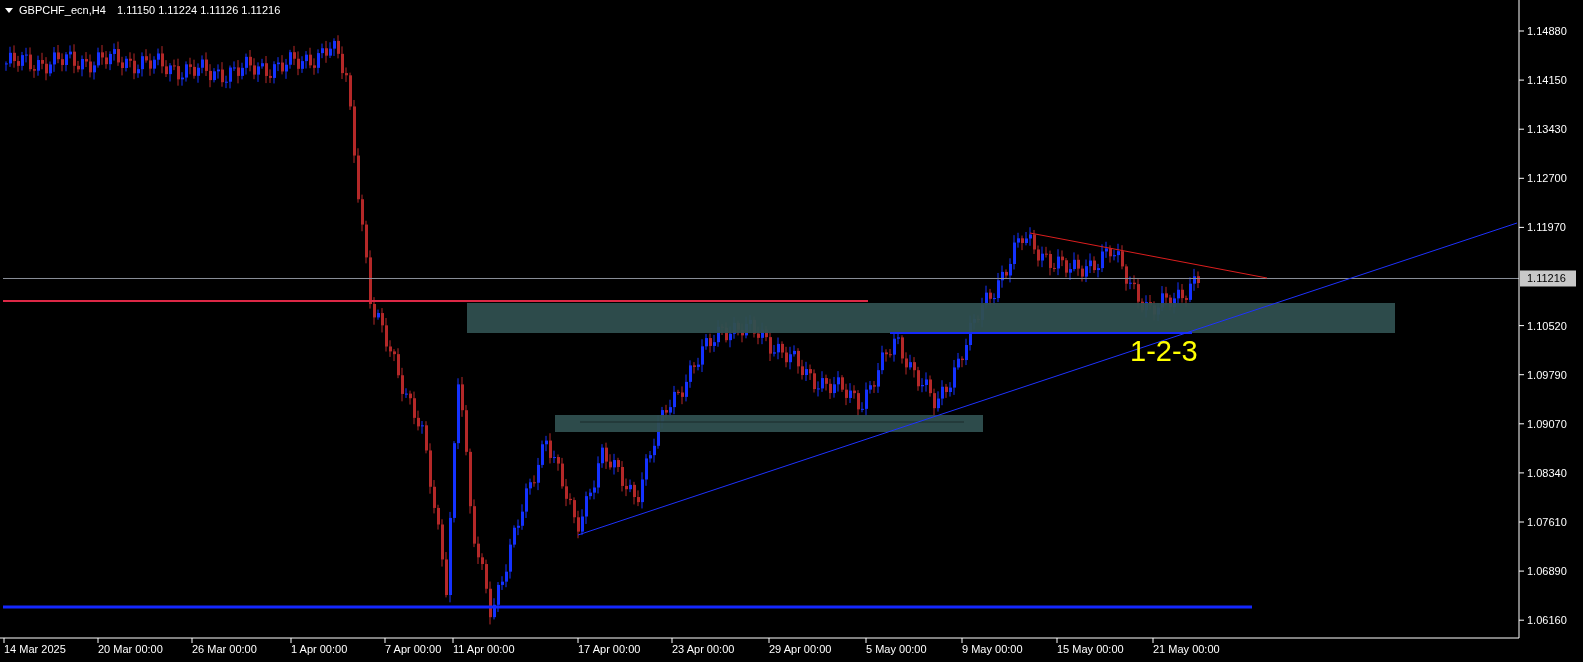 The height and width of the screenshot is (662, 1583). What do you see at coordinates (199, 10) in the screenshot?
I see `quote-values: 1.11150 1.11224 1.11126 1.11216` at bounding box center [199, 10].